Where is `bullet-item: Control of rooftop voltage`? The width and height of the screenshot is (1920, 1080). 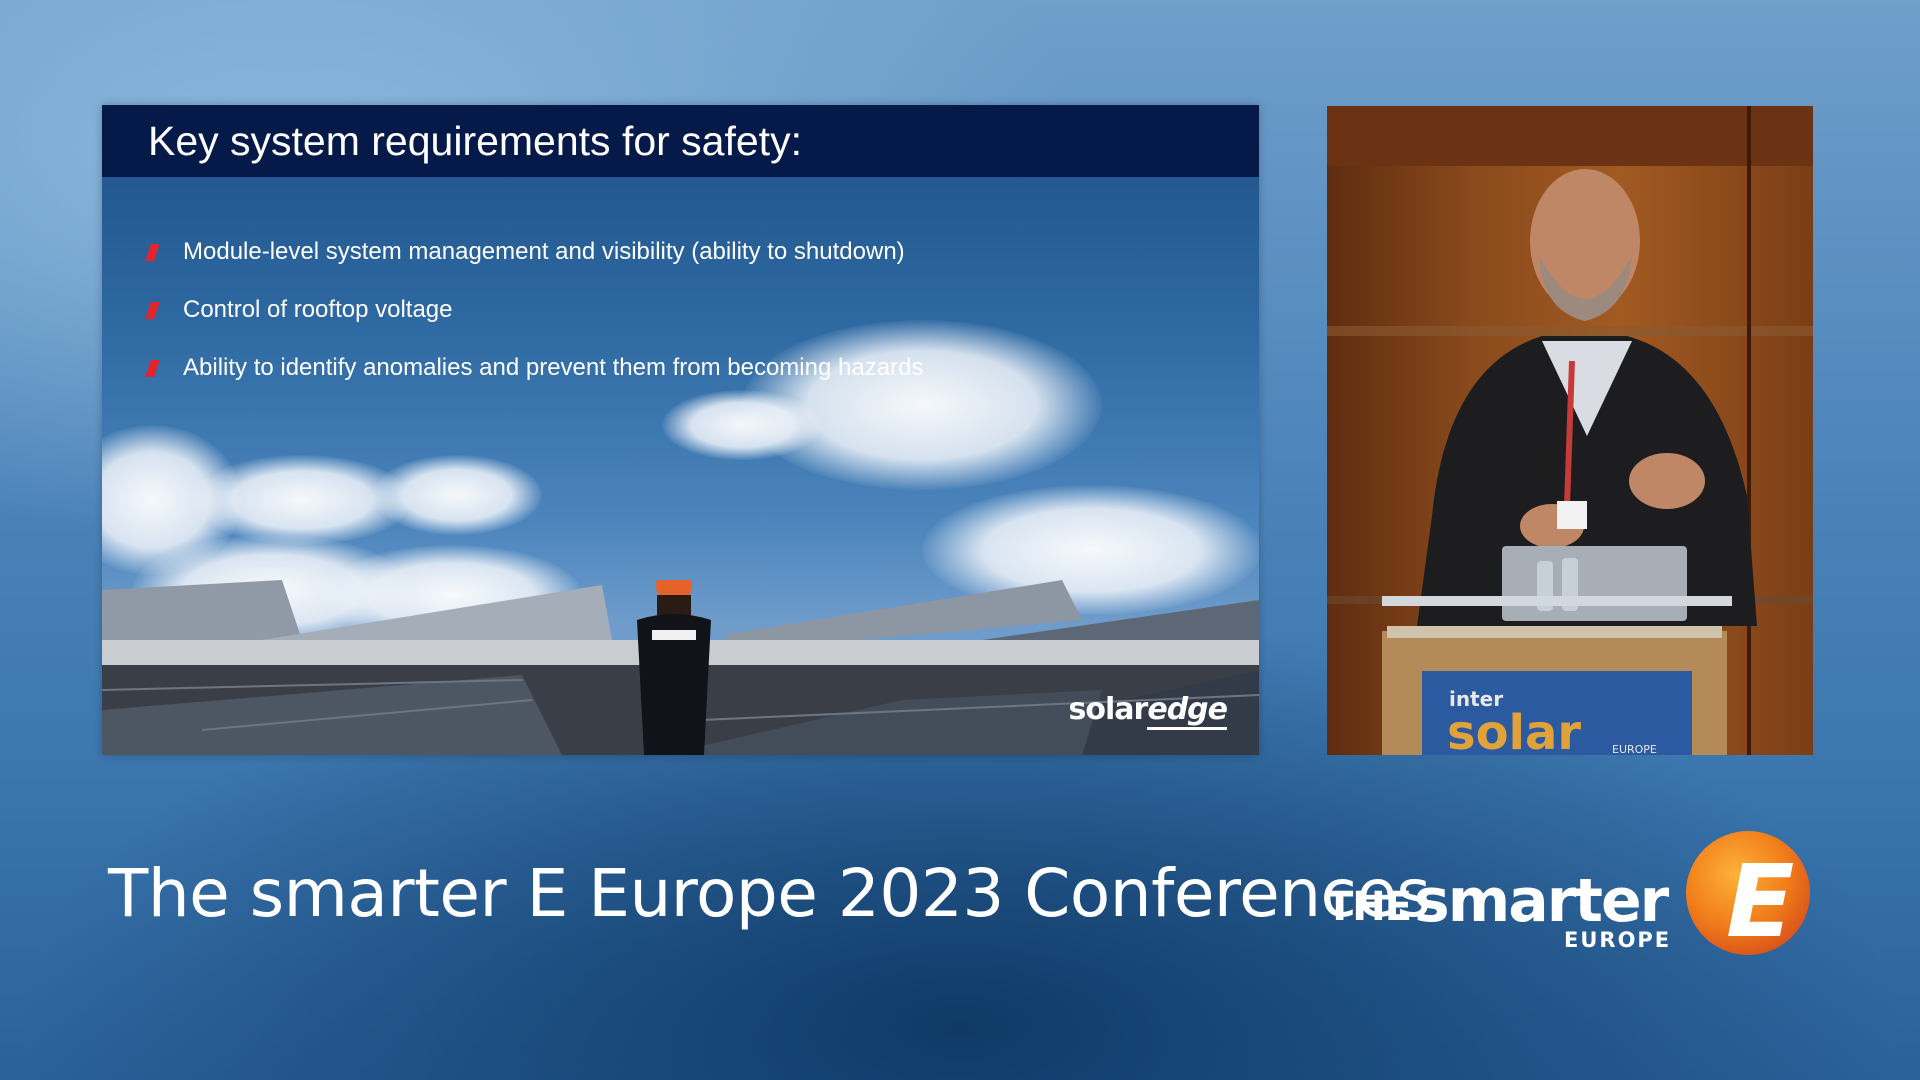
bullet-item: Control of rooftop voltage is located at coordinates (534, 310).